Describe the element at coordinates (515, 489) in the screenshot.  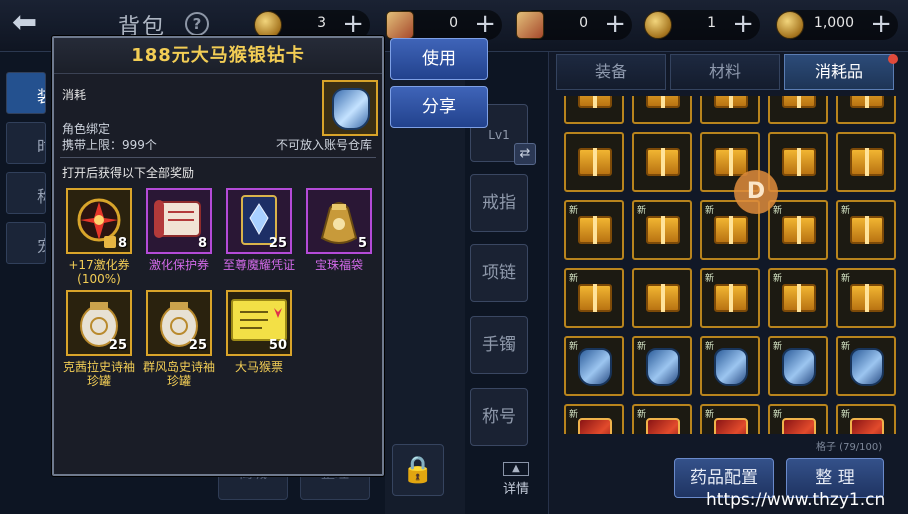
I see `details-label: 详情` at that location.